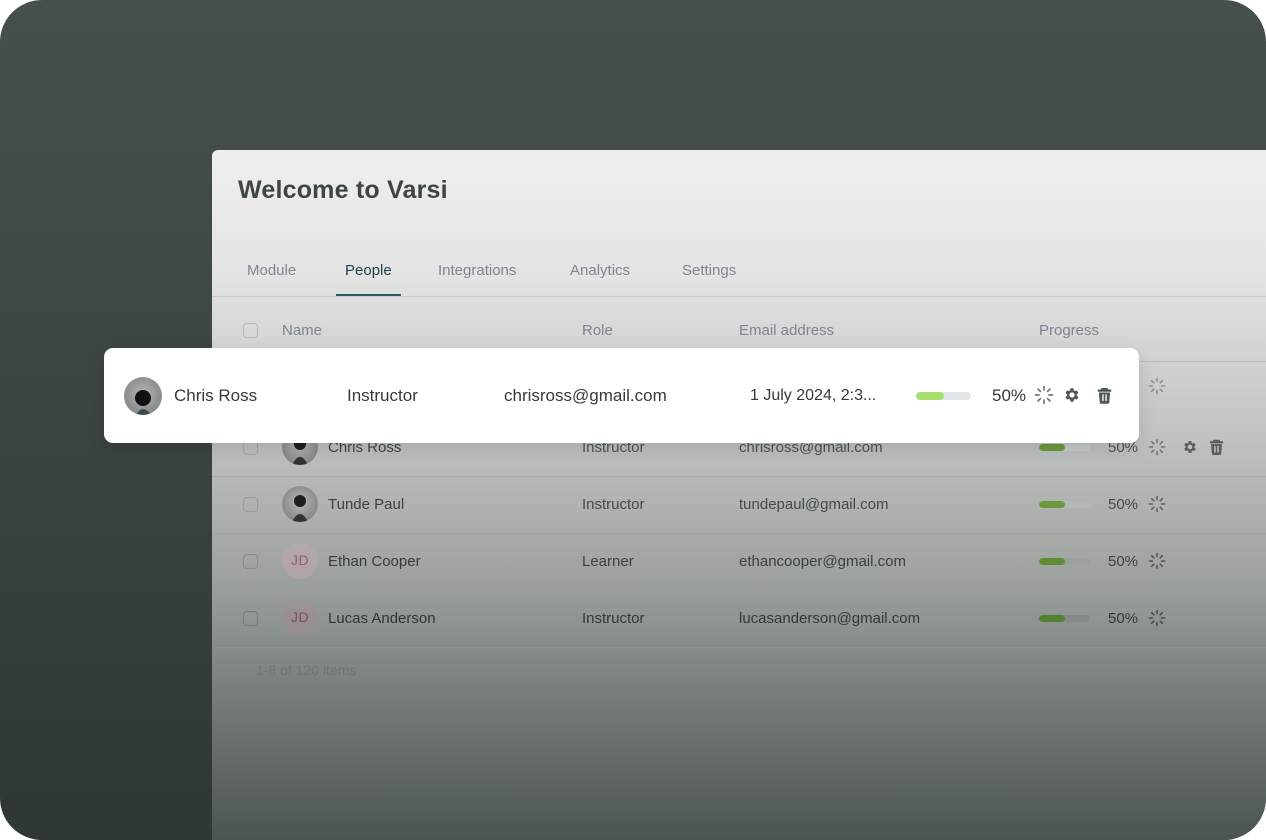  I want to click on row-name: Ethan Cooper, so click(374, 561).